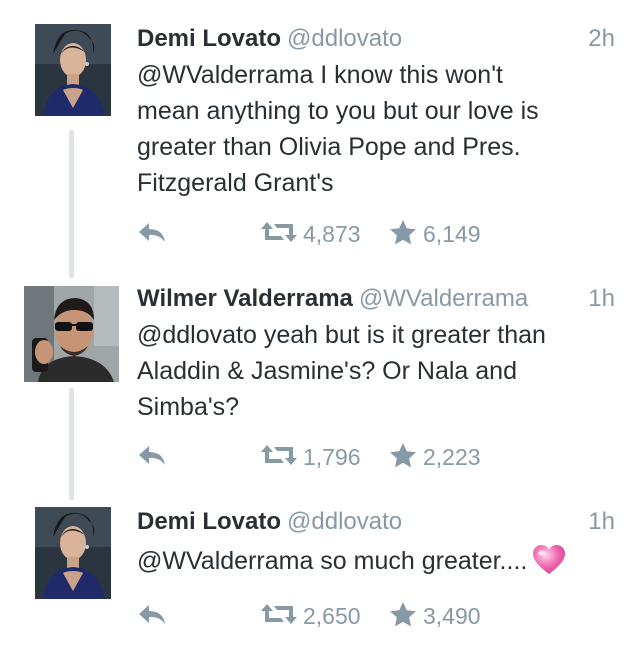  I want to click on tweet-text-line: Simba's?, so click(188, 407).